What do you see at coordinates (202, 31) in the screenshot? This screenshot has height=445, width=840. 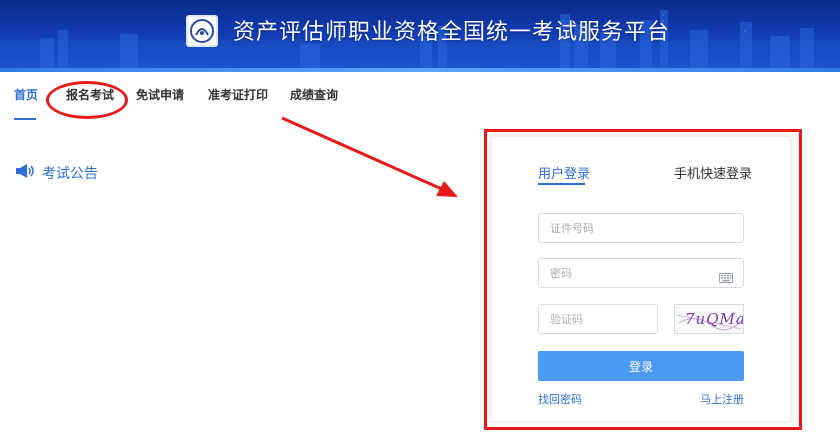 I see `association-logo-icon` at bounding box center [202, 31].